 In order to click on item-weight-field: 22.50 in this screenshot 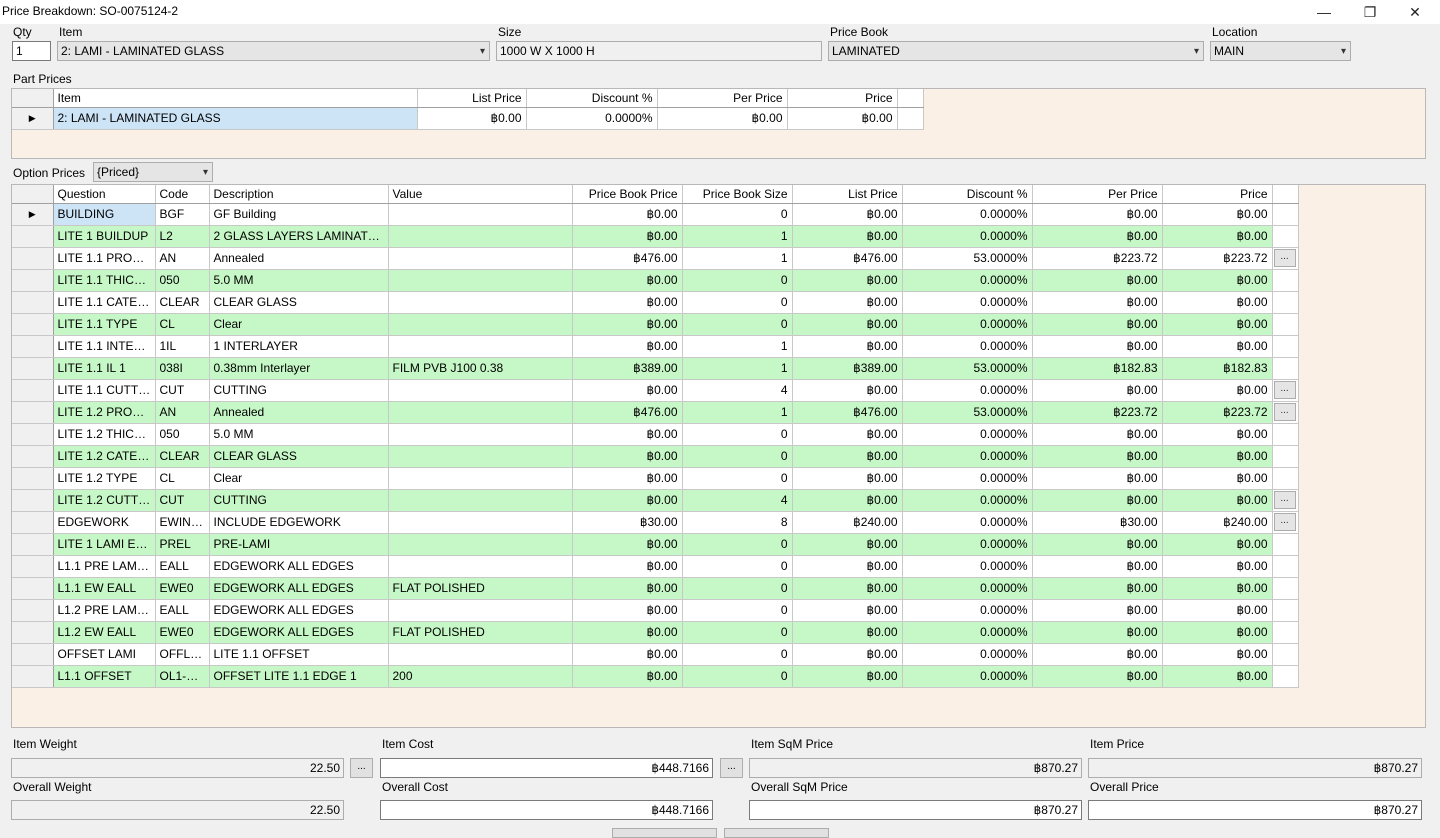, I will do `click(177, 768)`.